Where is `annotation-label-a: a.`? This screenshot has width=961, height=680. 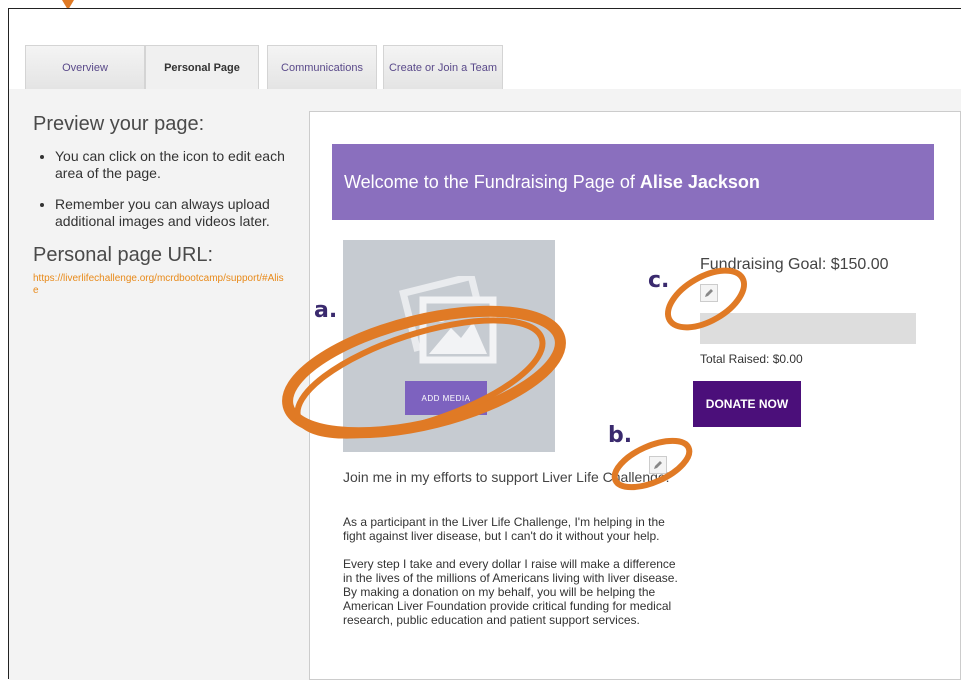
annotation-label-a: a. is located at coordinates (326, 310).